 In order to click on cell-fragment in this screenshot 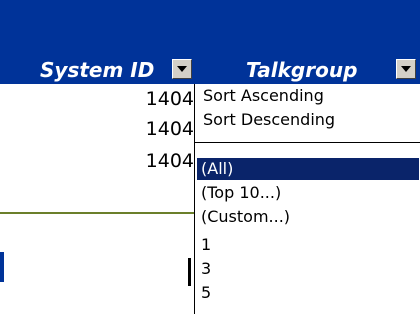, I will do `click(2, 267)`.